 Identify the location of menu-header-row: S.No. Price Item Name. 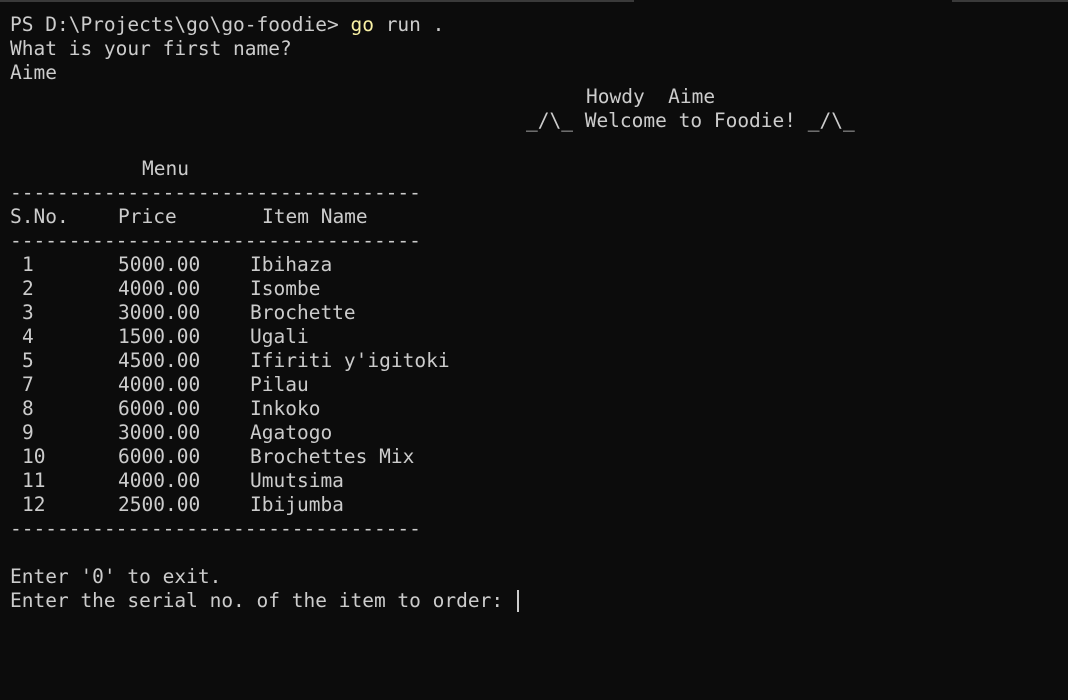
(535, 217).